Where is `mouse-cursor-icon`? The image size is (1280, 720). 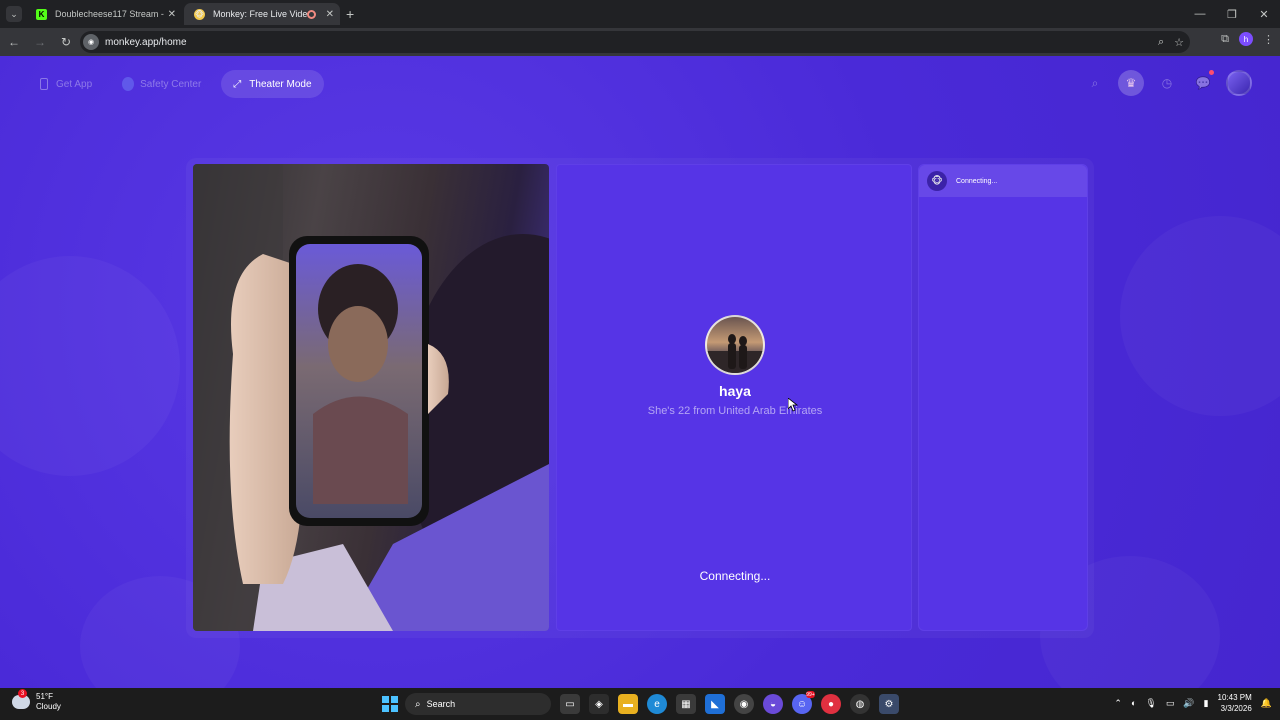
mouse-cursor-icon is located at coordinates (793, 405).